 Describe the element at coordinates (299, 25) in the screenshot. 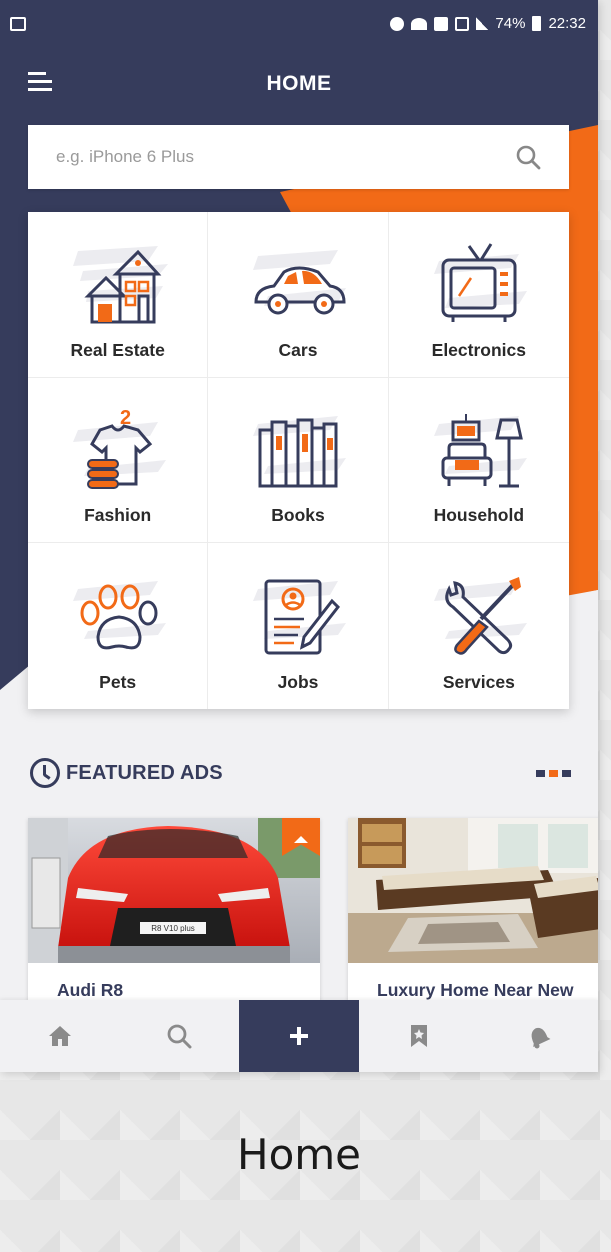

I see `status-bar: 74% 22:32` at that location.